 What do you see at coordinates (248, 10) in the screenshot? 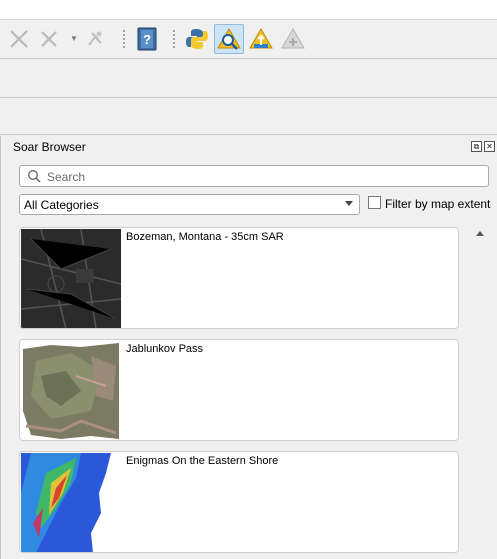
I see `title-strip` at bounding box center [248, 10].